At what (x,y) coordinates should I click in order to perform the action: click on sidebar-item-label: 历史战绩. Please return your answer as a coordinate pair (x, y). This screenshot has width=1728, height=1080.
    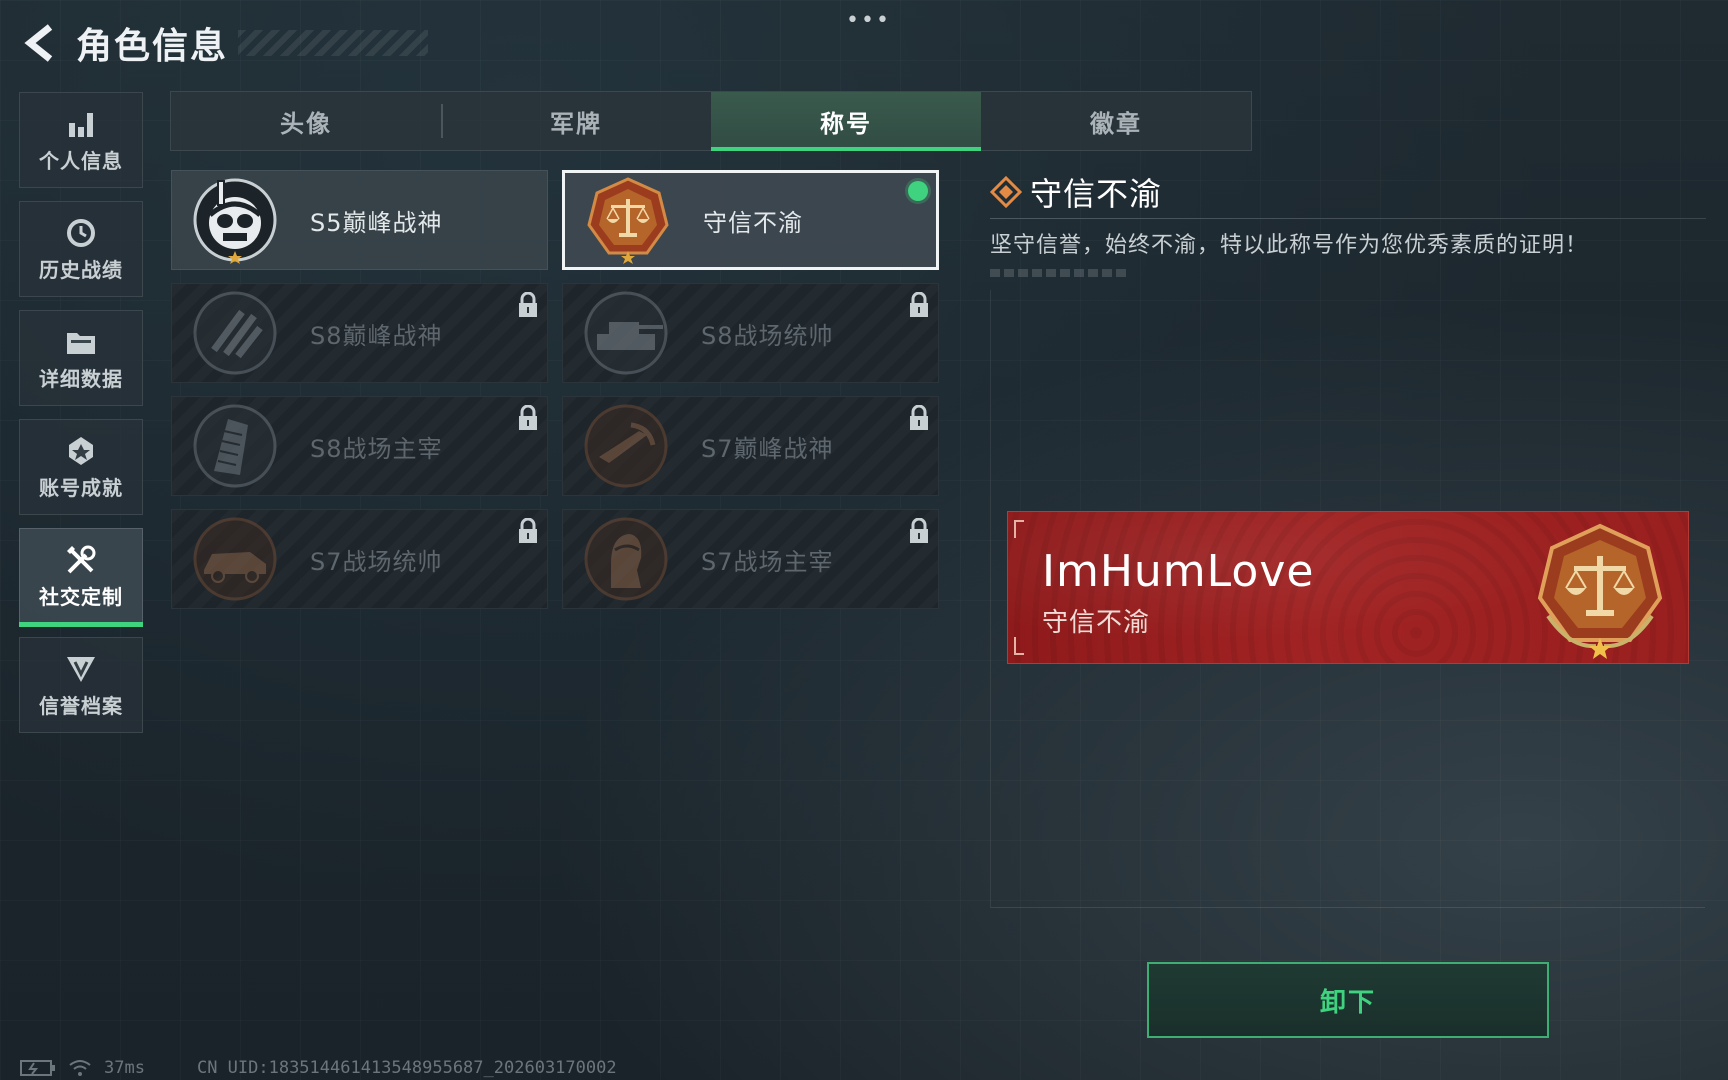
    Looking at the image, I should click on (81, 269).